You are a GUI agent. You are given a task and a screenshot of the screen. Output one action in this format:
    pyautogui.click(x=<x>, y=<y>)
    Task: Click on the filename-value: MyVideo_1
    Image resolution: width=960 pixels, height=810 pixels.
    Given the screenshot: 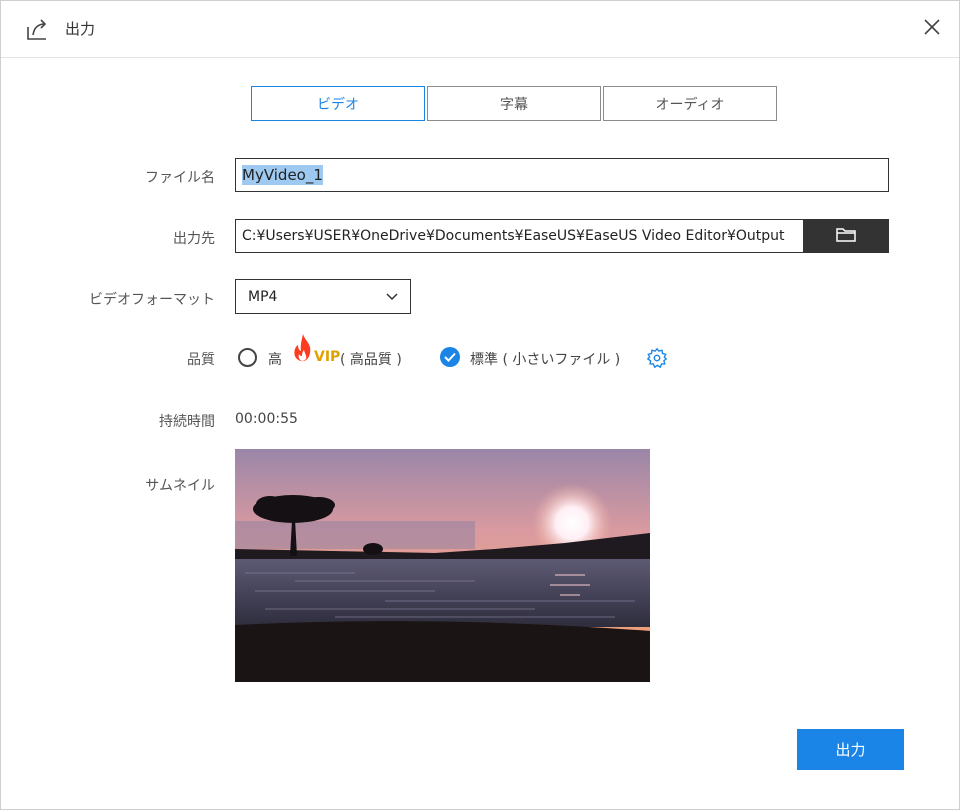 What is the action you would take?
    pyautogui.click(x=282, y=175)
    